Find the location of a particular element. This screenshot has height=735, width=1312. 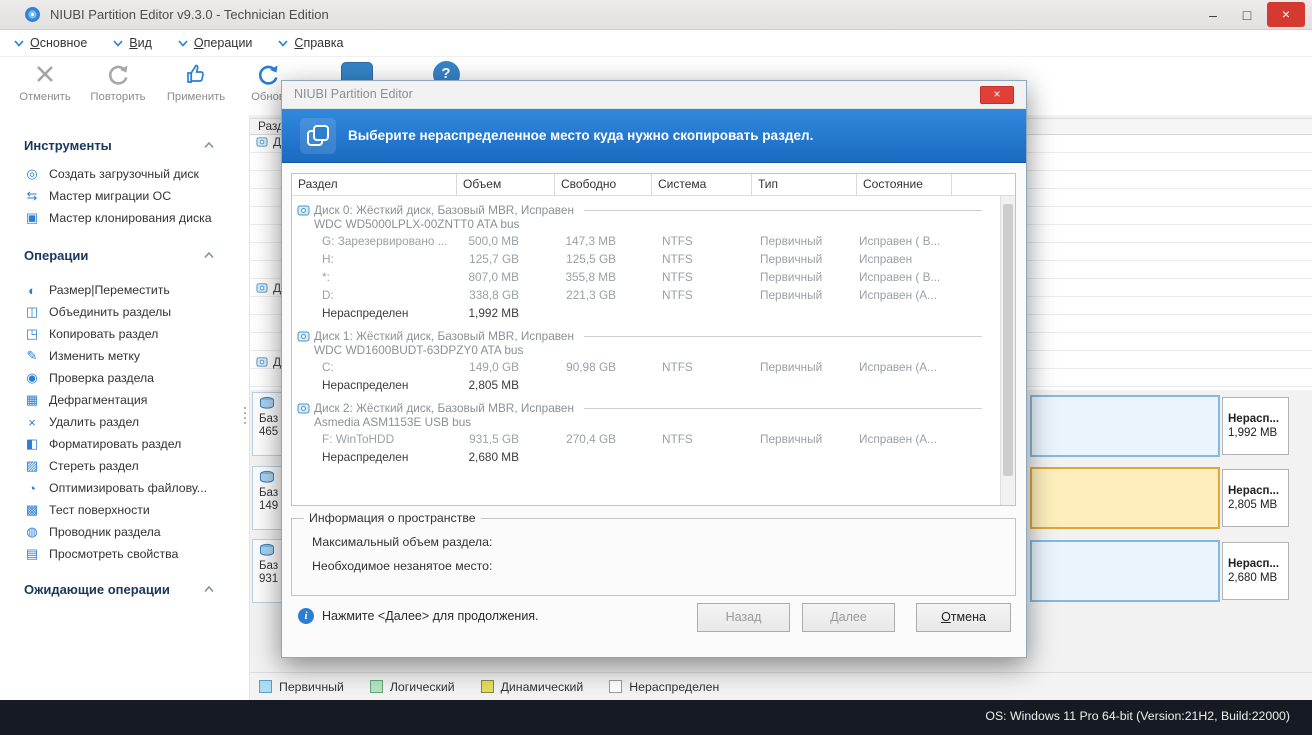

table-scrollbar is located at coordinates (1007, 350).